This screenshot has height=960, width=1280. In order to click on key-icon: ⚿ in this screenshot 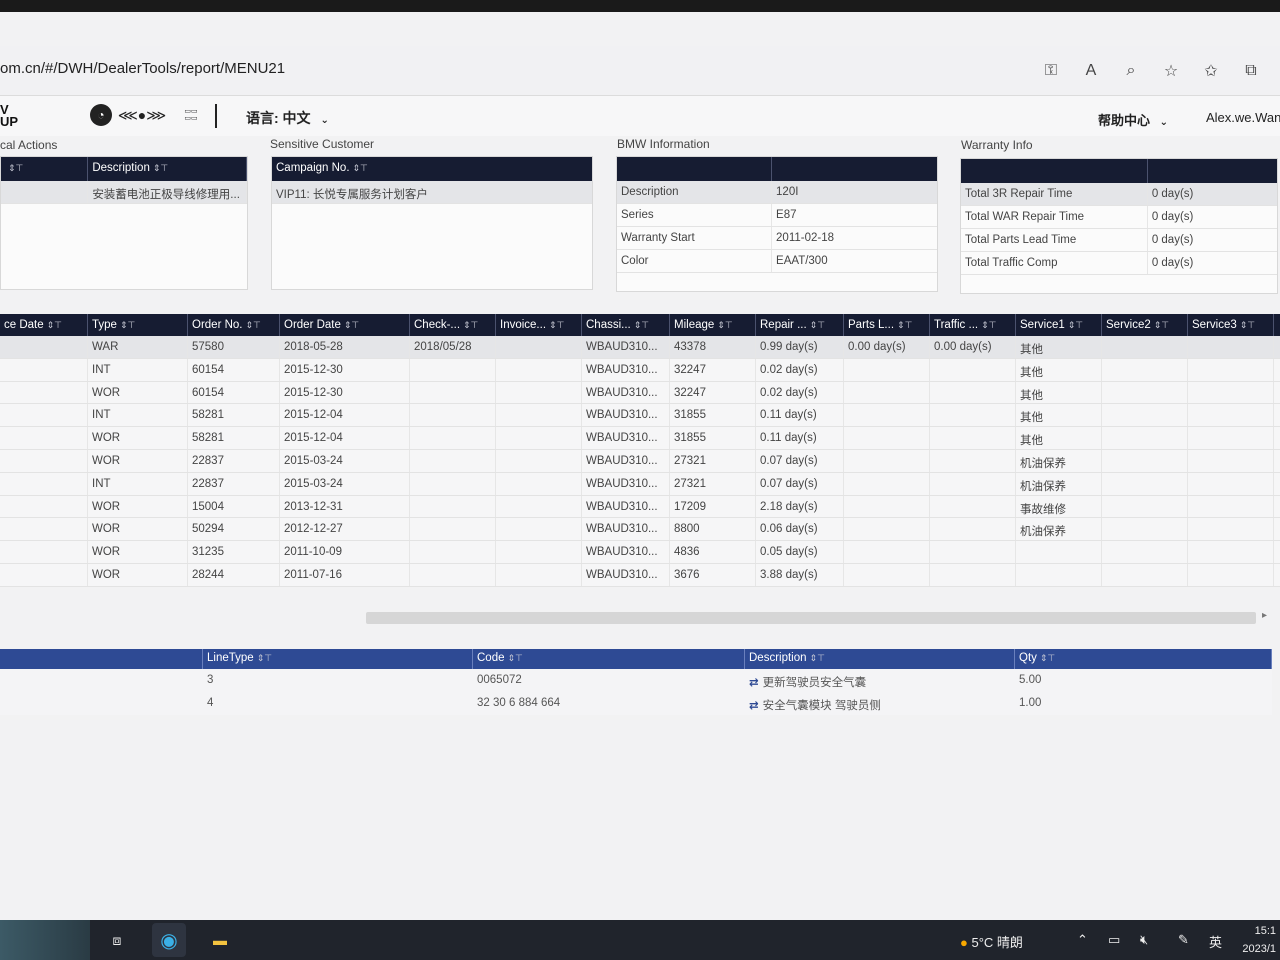, I will do `click(1051, 71)`.